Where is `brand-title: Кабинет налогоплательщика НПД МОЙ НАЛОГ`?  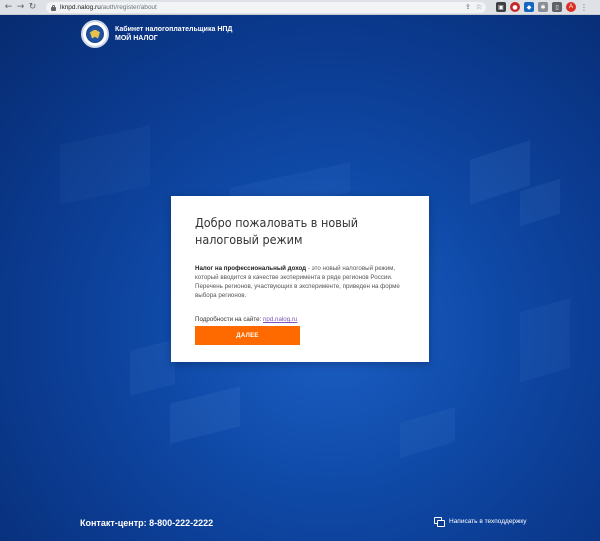
brand-title: Кабинет налогоплательщика НПД МОЙ НАЛОГ is located at coordinates (173, 34).